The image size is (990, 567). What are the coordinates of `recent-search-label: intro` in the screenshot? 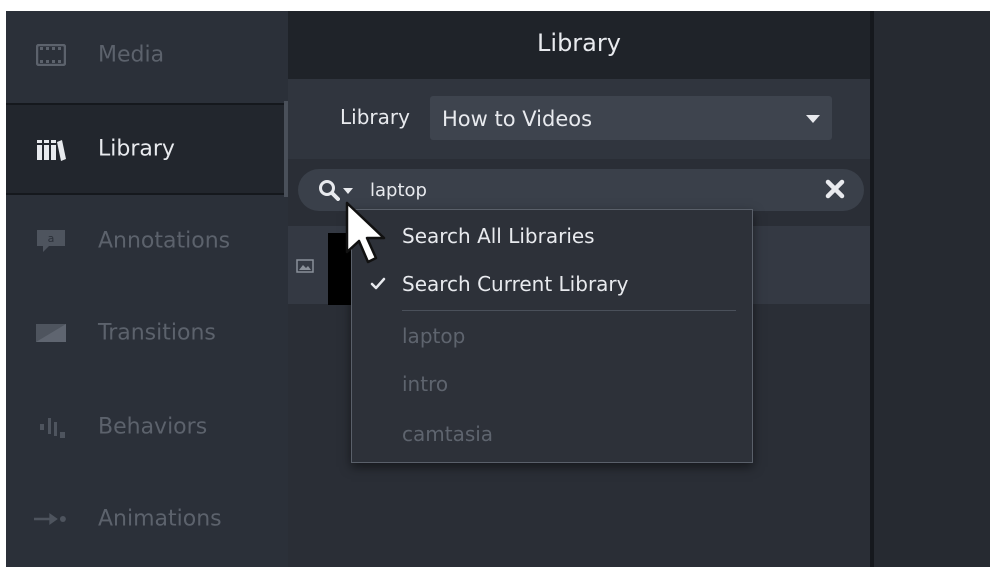 It's located at (425, 384).